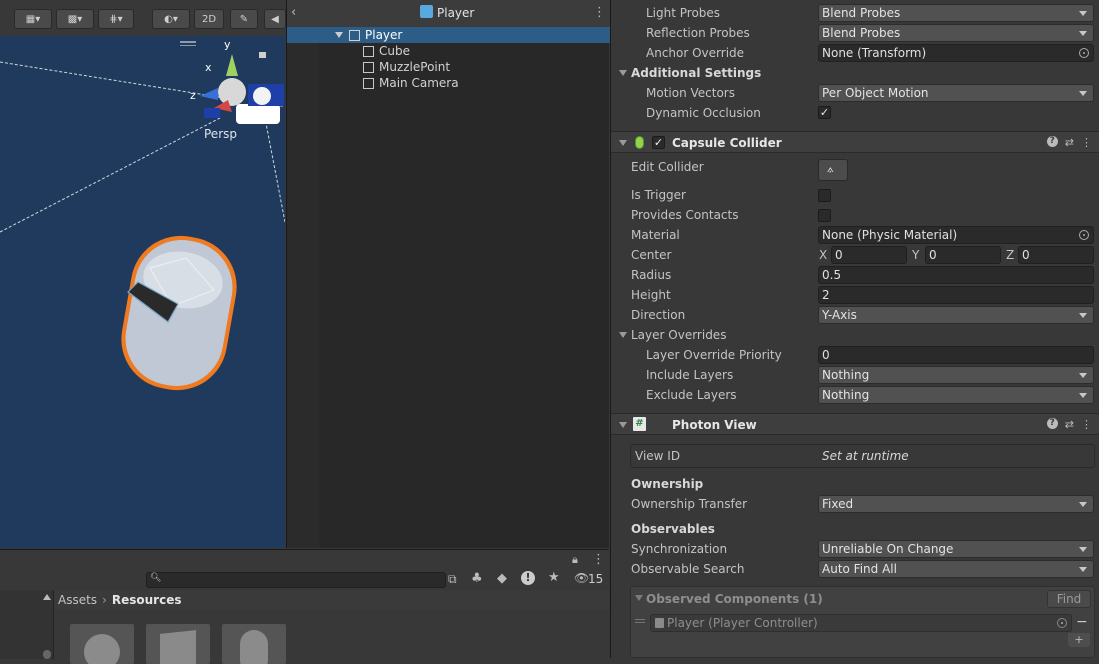  I want to click on edit-collider-row: Edit Collider ⟑, so click(855, 170).